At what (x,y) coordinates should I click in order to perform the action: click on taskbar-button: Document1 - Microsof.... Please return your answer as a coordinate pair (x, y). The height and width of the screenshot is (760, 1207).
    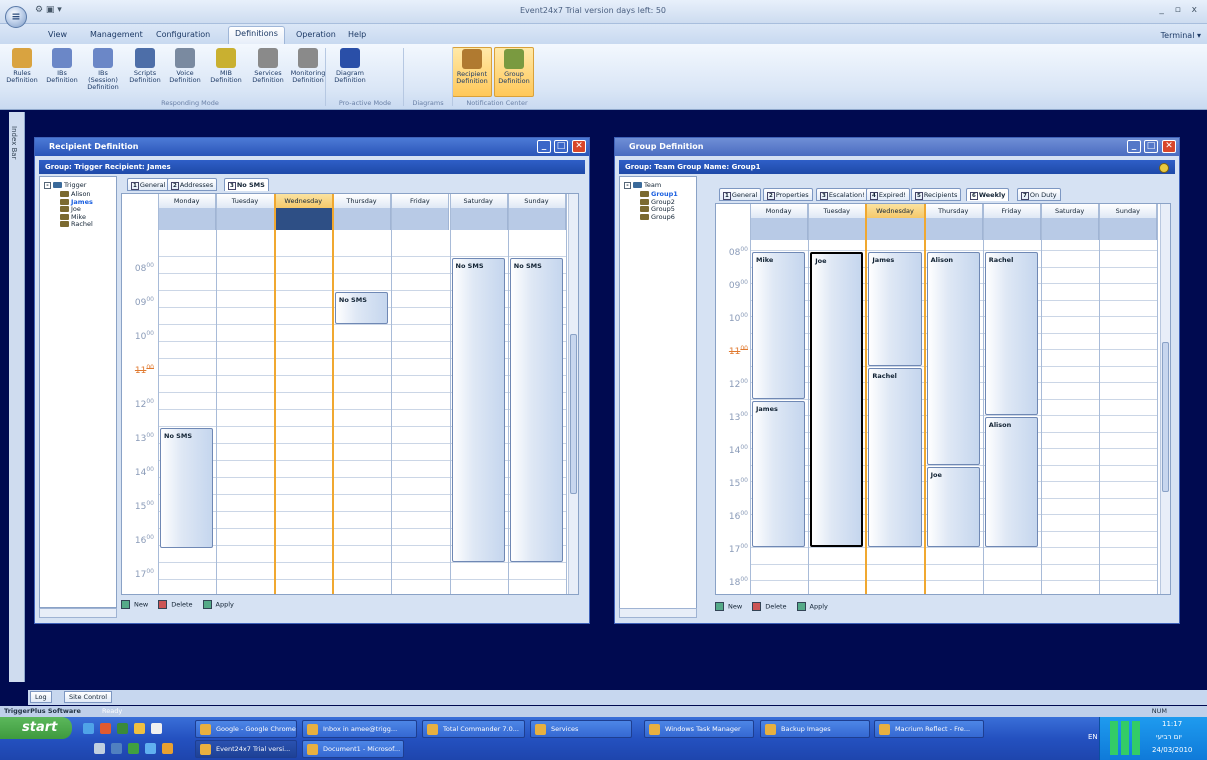
    Looking at the image, I should click on (353, 749).